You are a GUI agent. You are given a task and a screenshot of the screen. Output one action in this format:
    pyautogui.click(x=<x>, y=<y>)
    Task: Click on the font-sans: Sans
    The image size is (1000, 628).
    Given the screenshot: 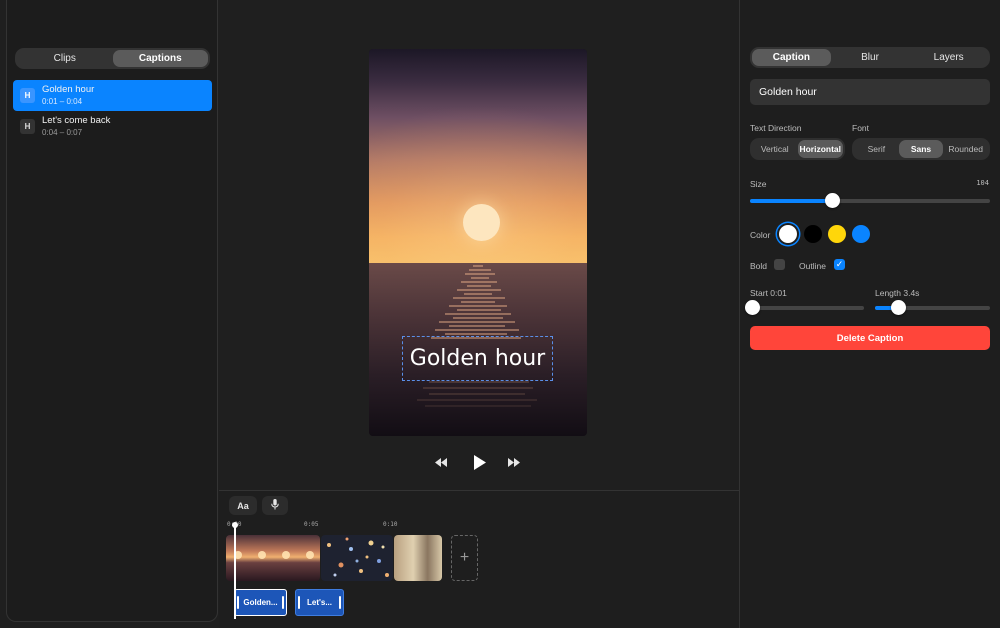 What is the action you would take?
    pyautogui.click(x=921, y=149)
    